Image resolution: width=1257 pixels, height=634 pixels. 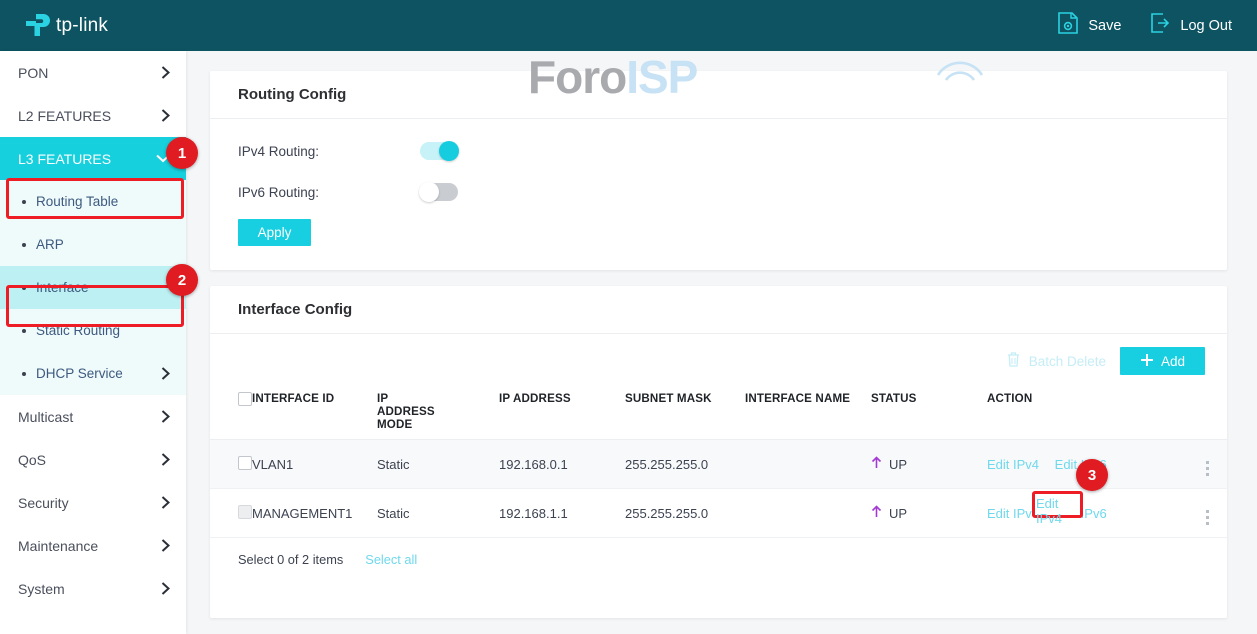 I want to click on sidebar-item-label: Security, so click(x=43, y=502).